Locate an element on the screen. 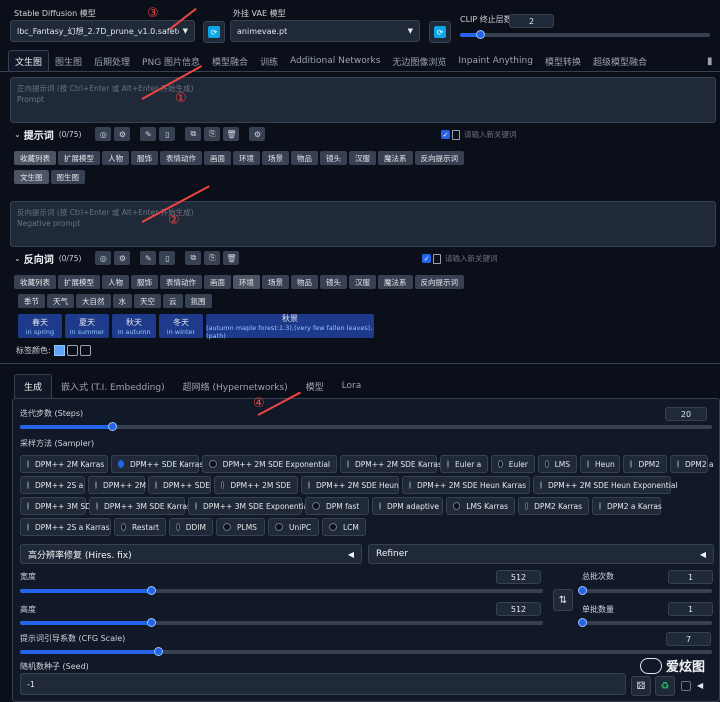 This screenshot has height=702, width=720. neg-category-tab: 人物 is located at coordinates (115, 282).